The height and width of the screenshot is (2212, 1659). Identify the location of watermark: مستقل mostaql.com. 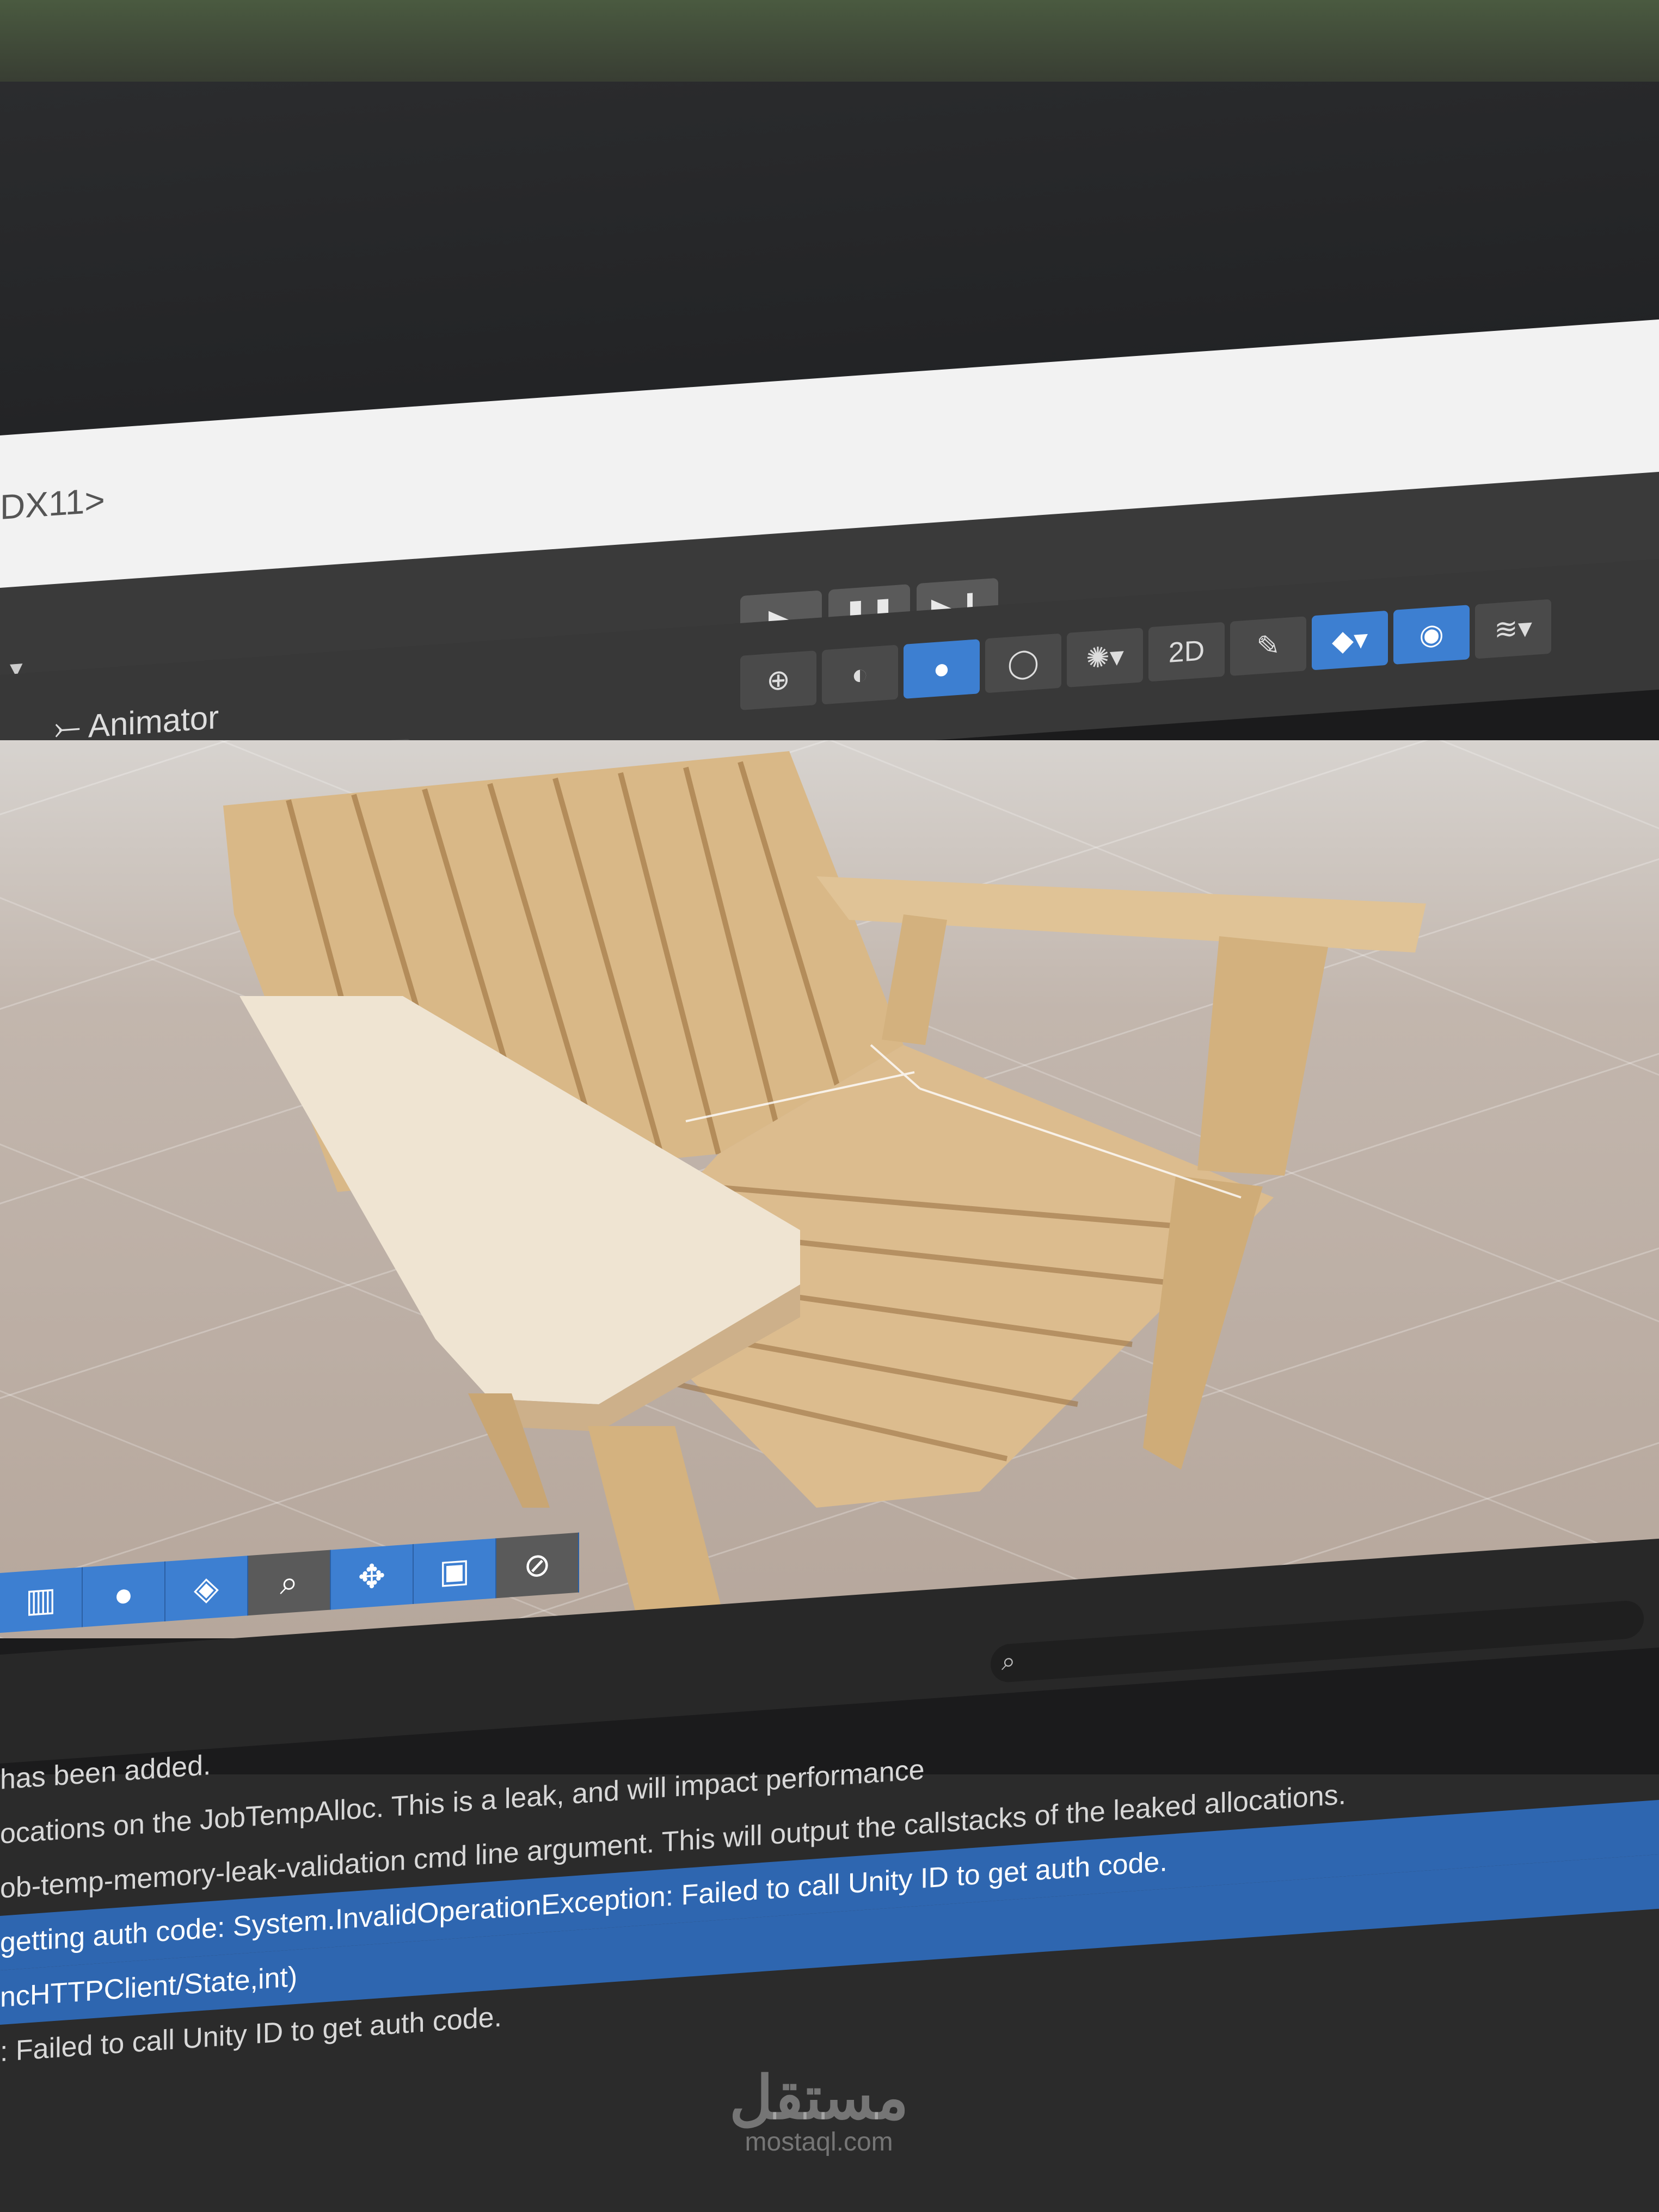
(819, 2110).